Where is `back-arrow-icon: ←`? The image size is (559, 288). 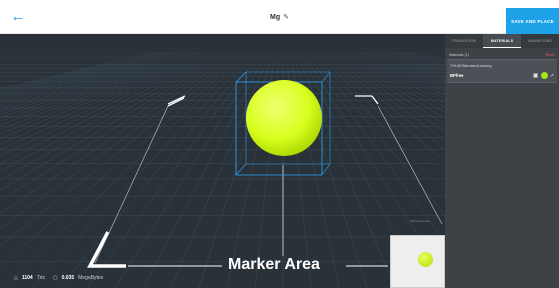
back-arrow-icon: ← is located at coordinates (18, 17).